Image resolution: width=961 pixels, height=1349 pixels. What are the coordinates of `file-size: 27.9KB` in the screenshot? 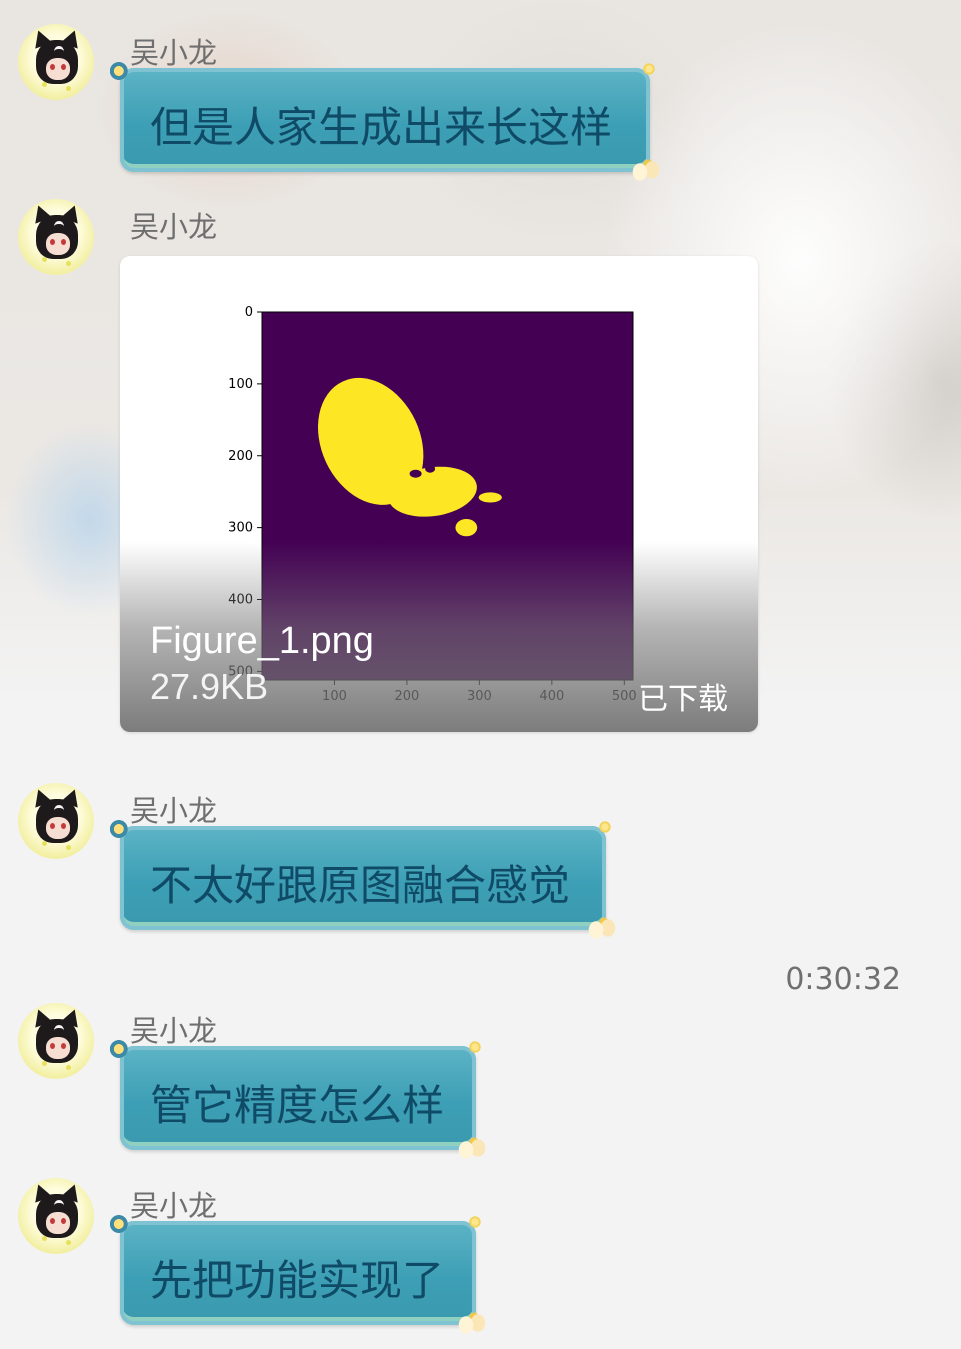 It's located at (209, 686).